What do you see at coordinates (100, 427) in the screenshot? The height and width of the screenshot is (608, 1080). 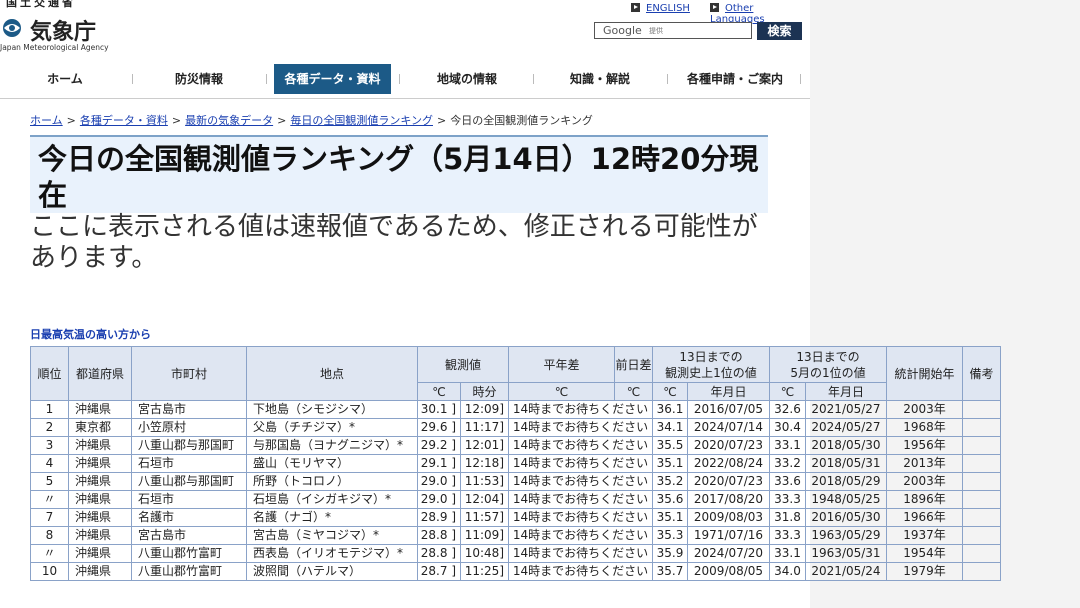 I see `cell-prefecture: 東京都` at bounding box center [100, 427].